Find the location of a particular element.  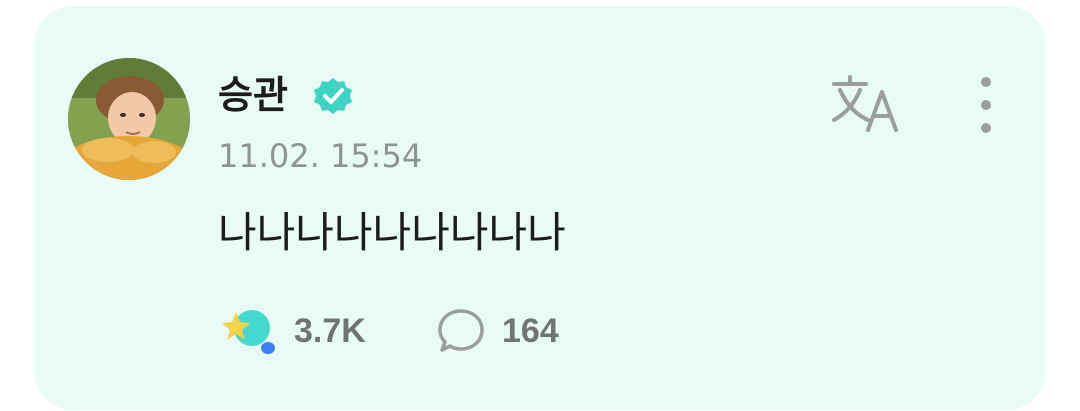

comment-count: 164 is located at coordinates (530, 330).